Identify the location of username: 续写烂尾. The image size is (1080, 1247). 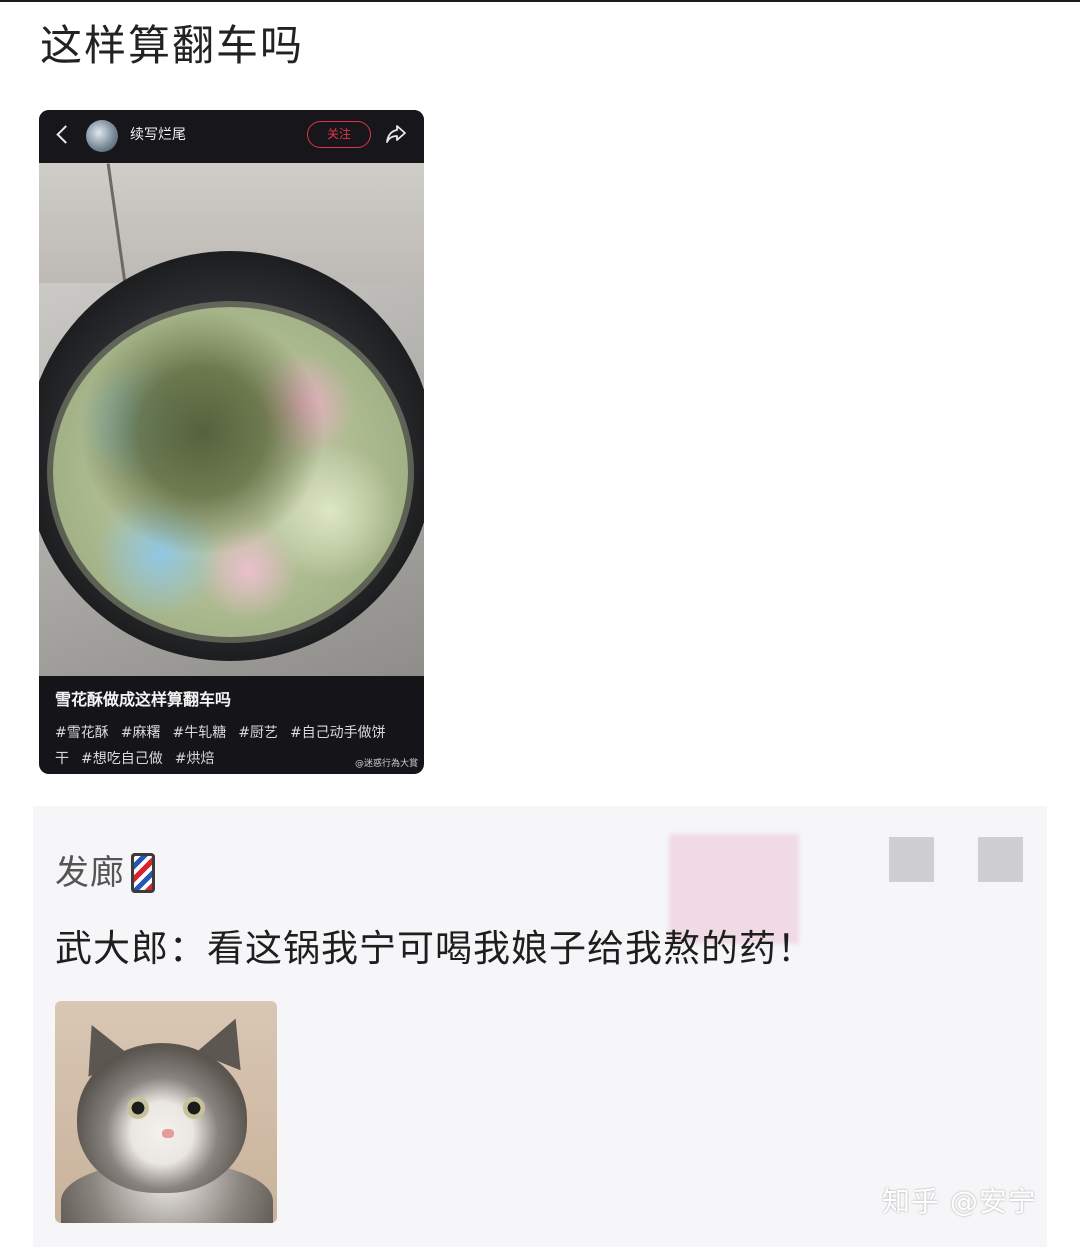
(158, 135).